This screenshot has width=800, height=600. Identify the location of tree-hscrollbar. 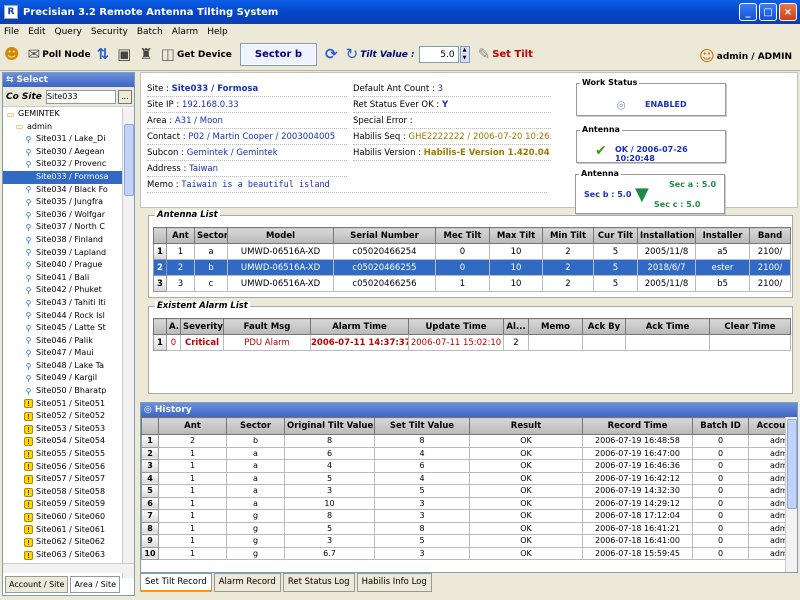
(68, 568).